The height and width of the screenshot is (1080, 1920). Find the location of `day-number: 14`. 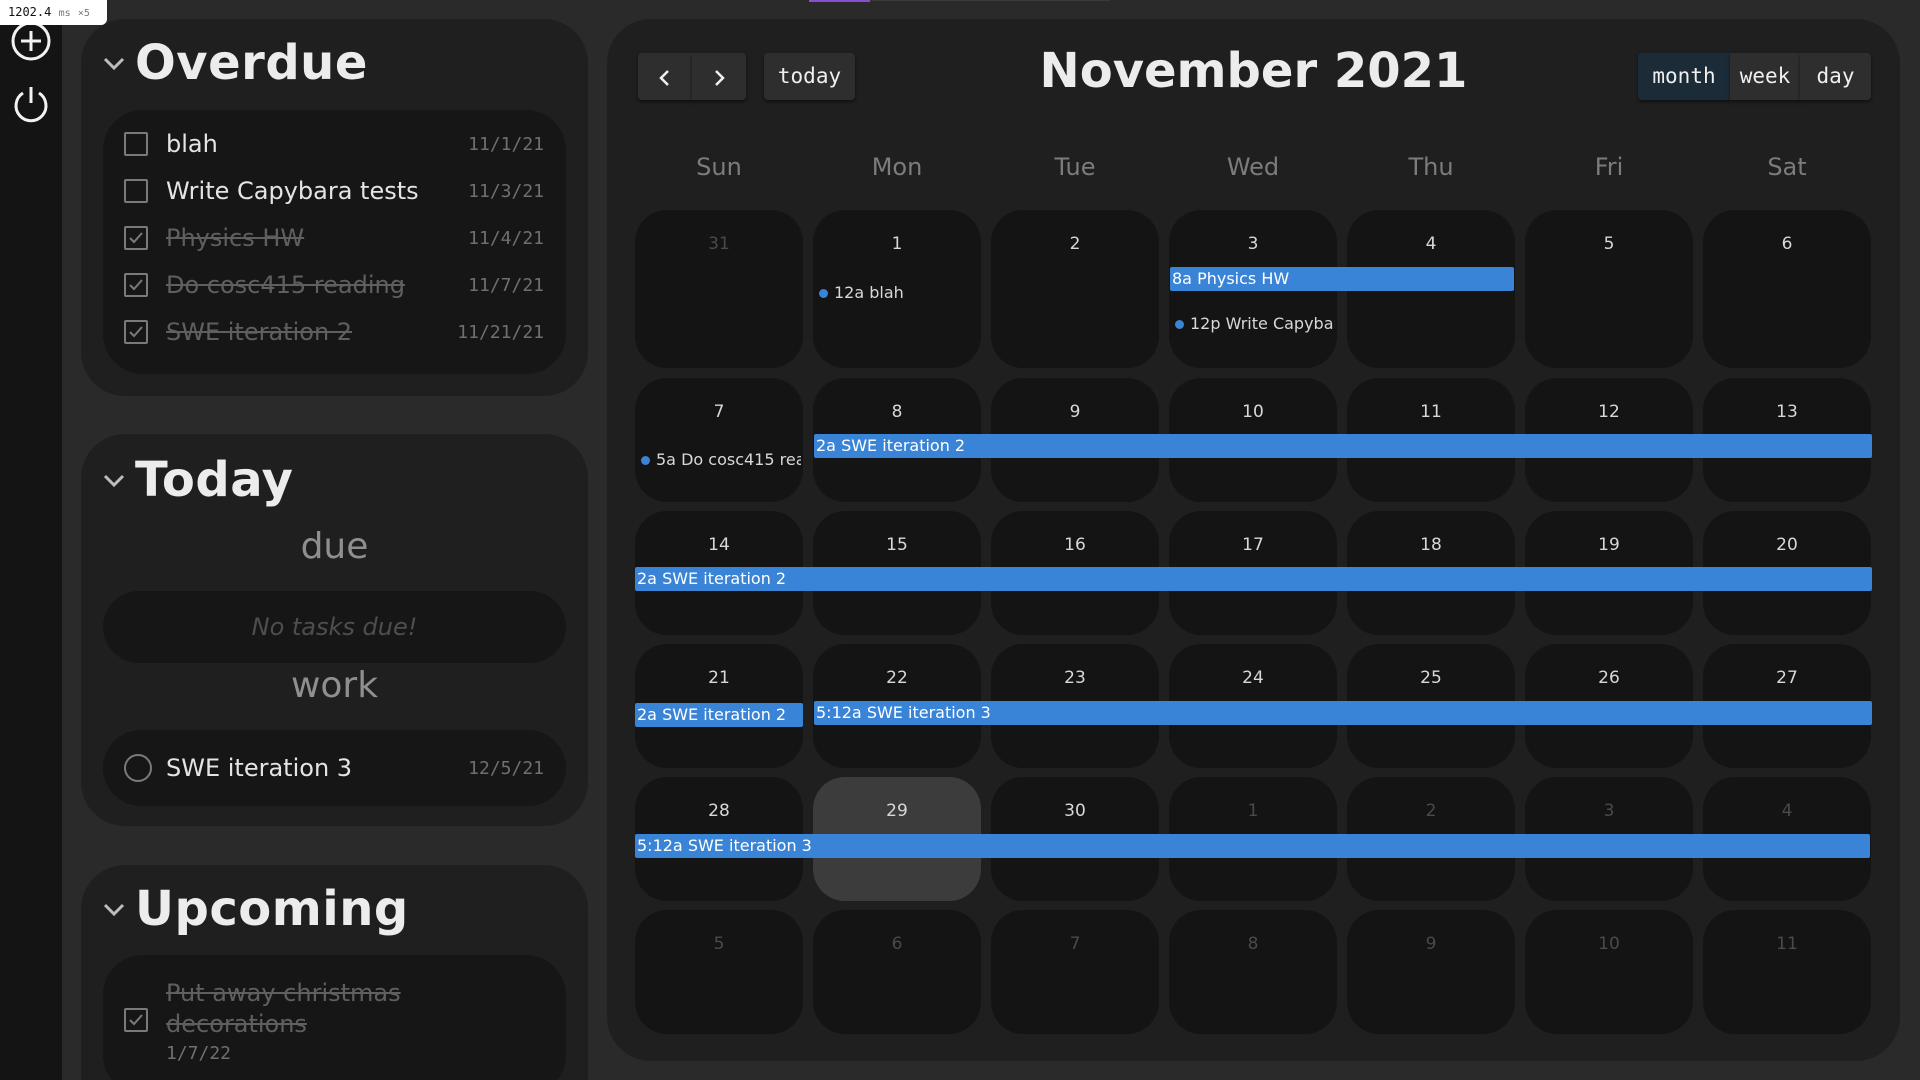

day-number: 14 is located at coordinates (719, 545).